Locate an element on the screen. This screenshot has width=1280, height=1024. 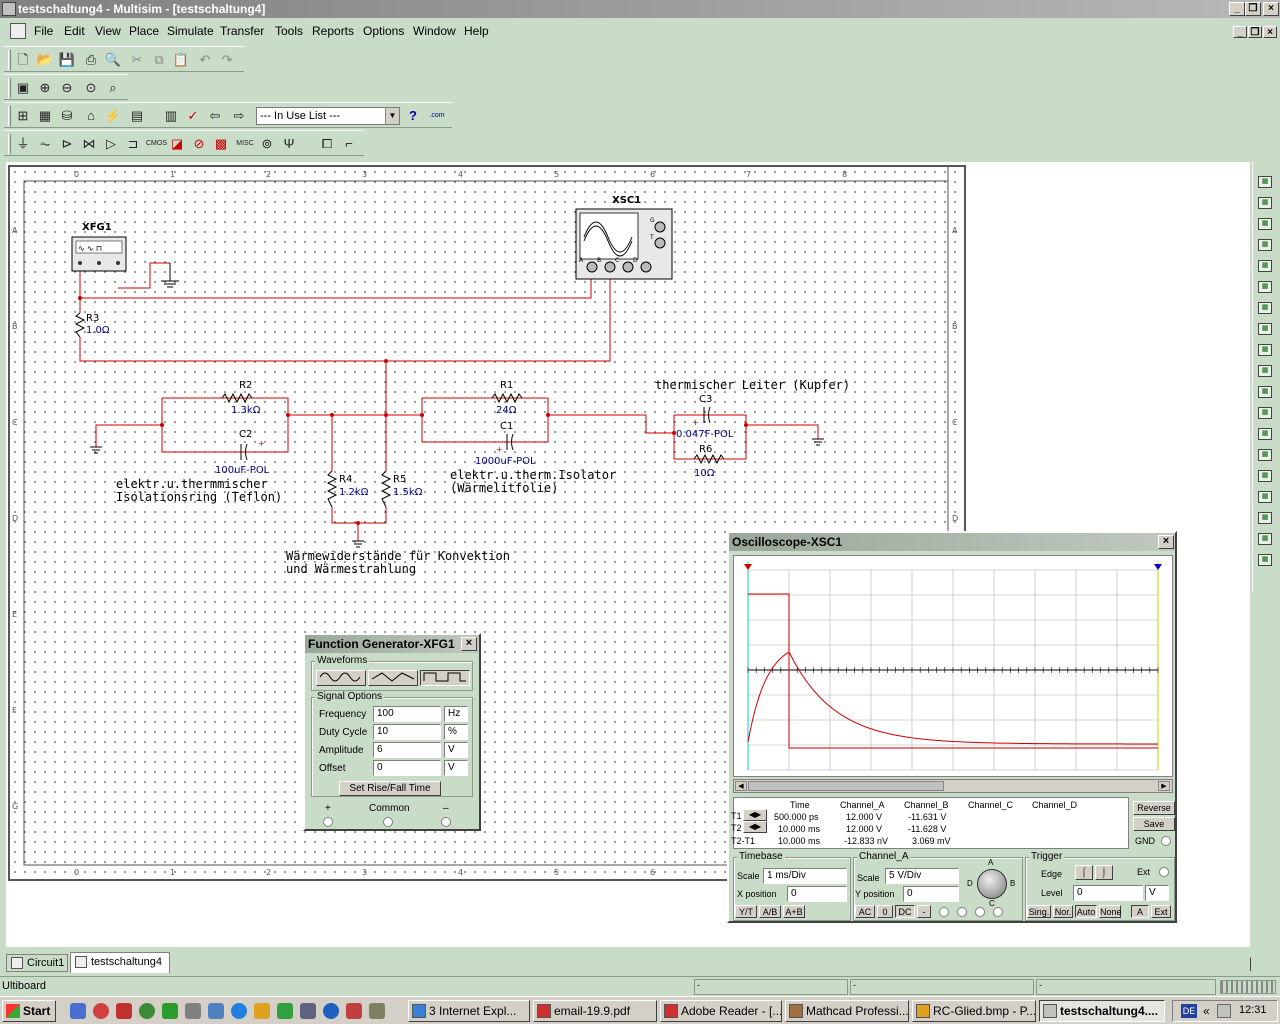
zero-button: 0 is located at coordinates (885, 911).